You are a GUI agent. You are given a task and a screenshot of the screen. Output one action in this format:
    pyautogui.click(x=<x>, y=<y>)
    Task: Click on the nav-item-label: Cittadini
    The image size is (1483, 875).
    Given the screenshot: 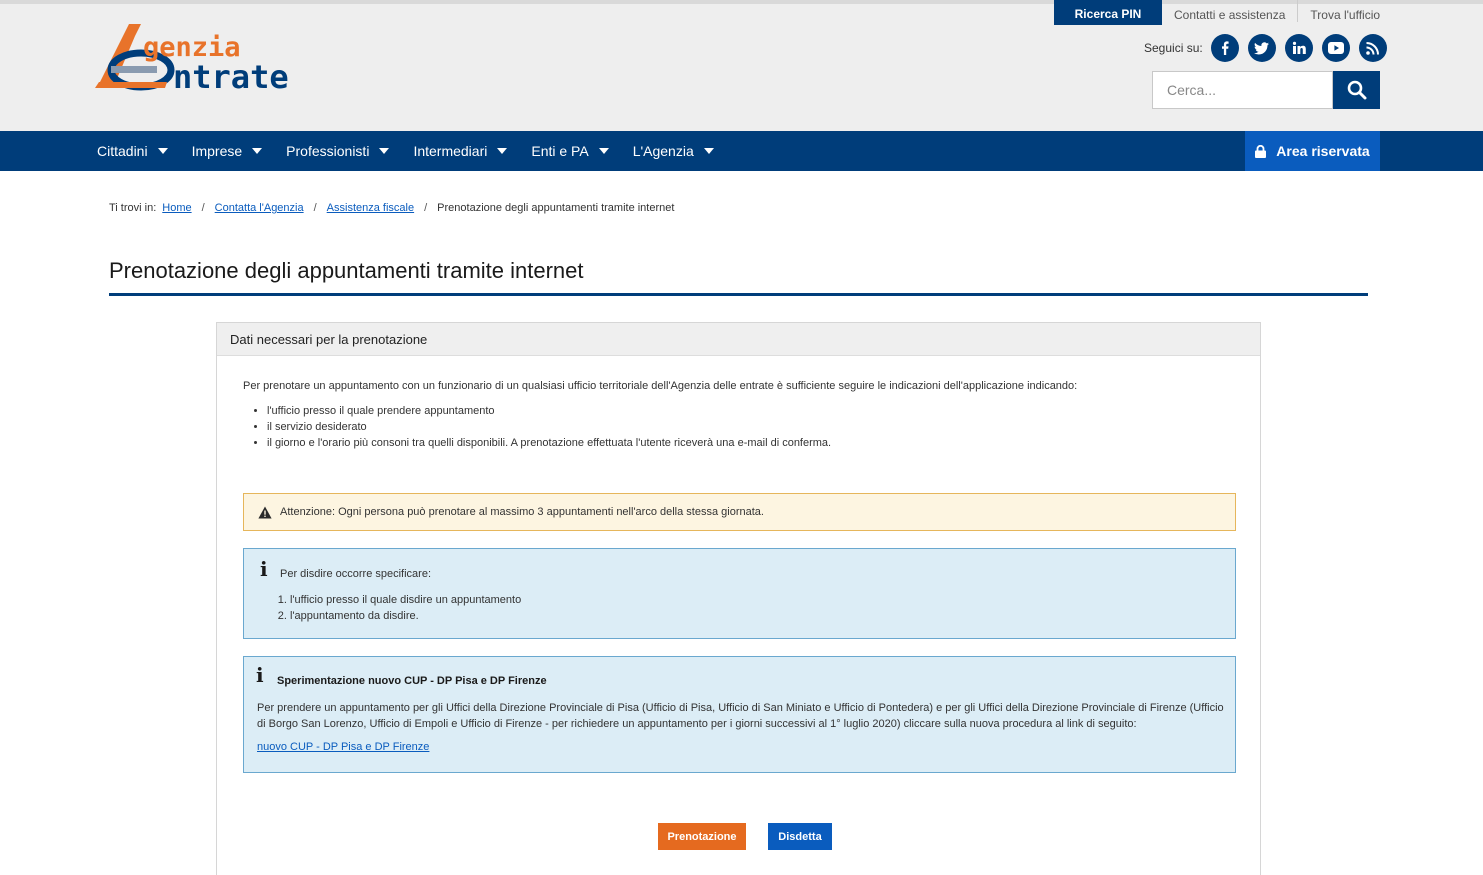 What is the action you would take?
    pyautogui.click(x=122, y=151)
    